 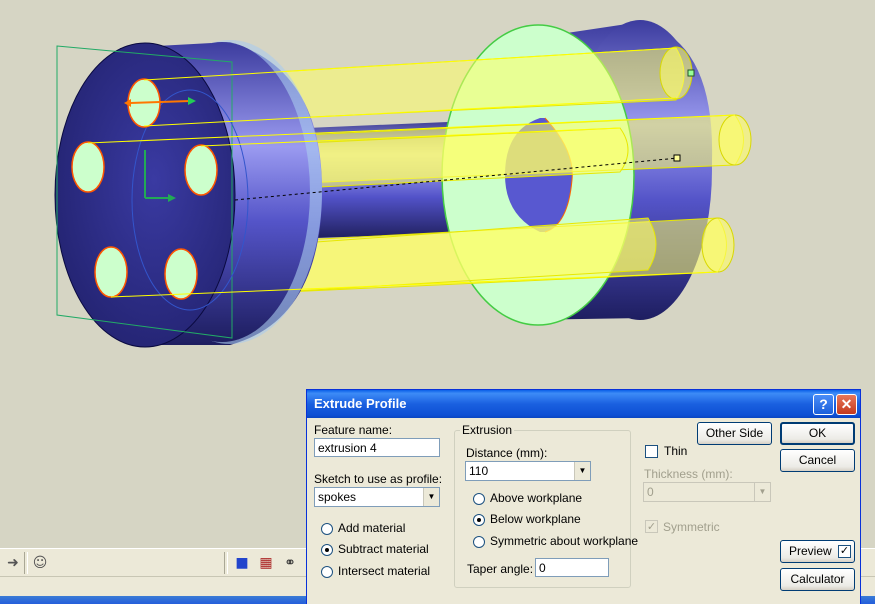 What do you see at coordinates (327, 572) in the screenshot?
I see `intersect-material-radio` at bounding box center [327, 572].